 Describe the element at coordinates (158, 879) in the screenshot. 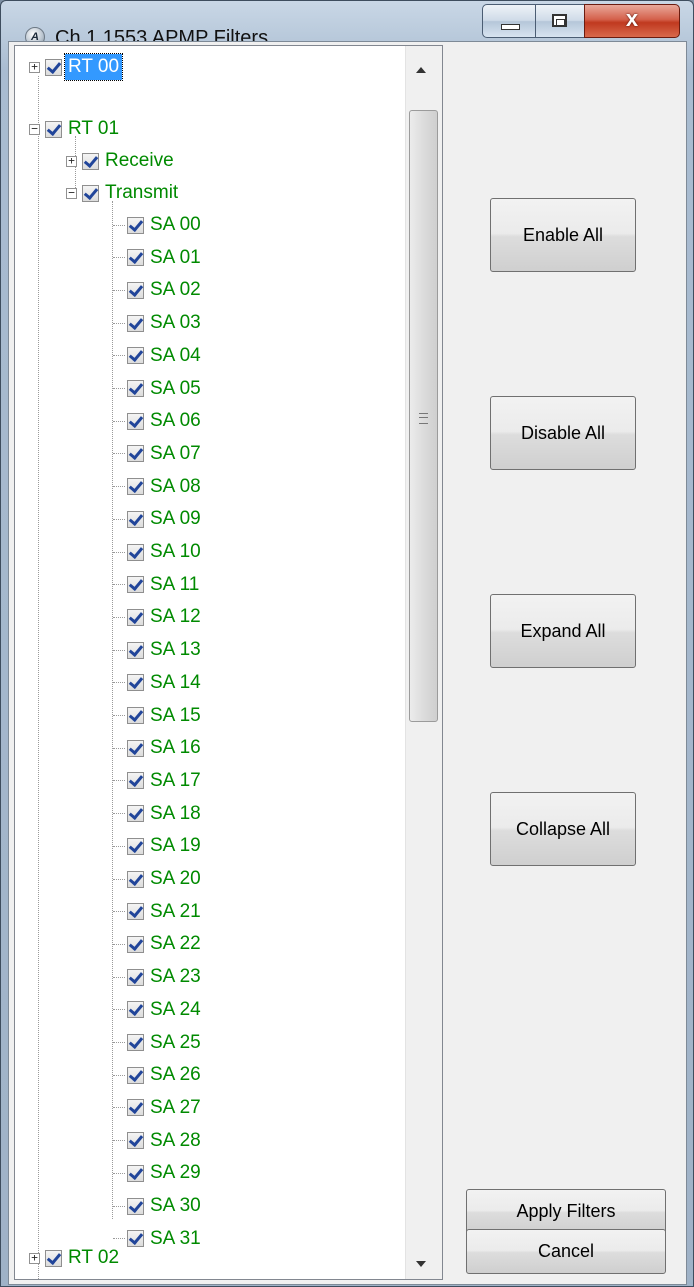

I see `tree-node-subaddress: SA 20` at that location.